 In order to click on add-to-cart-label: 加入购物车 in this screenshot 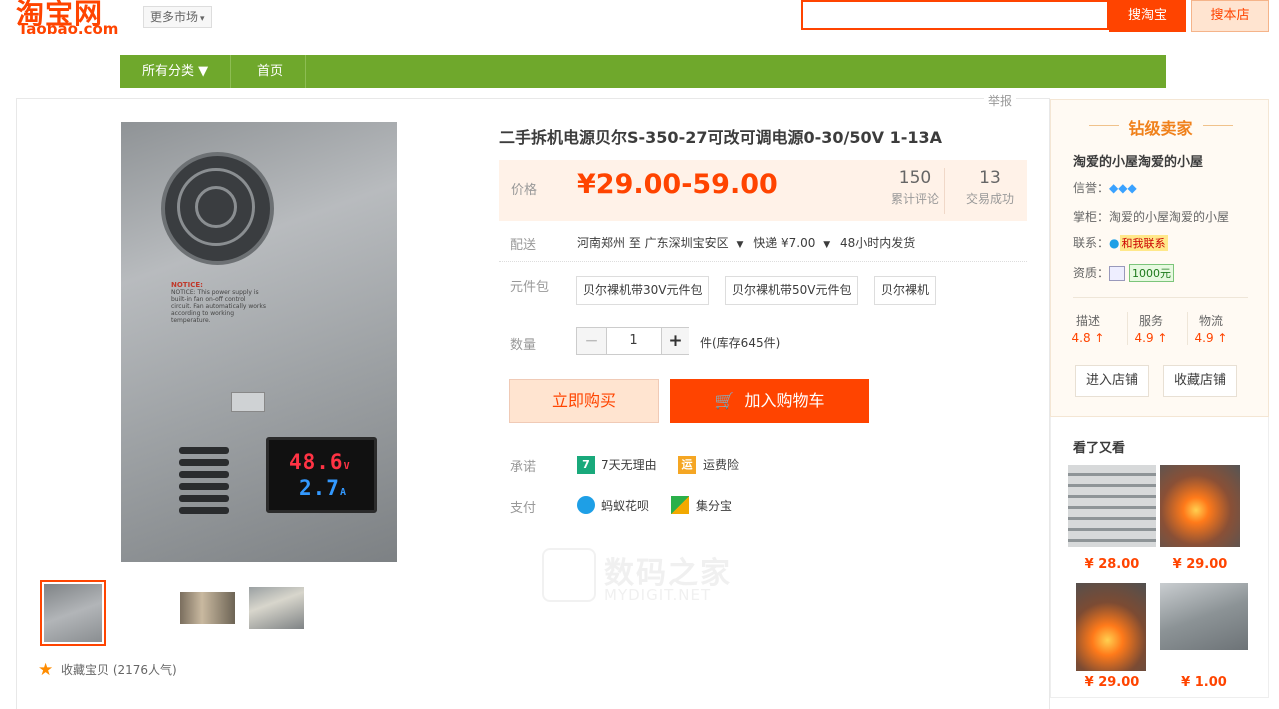, I will do `click(784, 400)`.